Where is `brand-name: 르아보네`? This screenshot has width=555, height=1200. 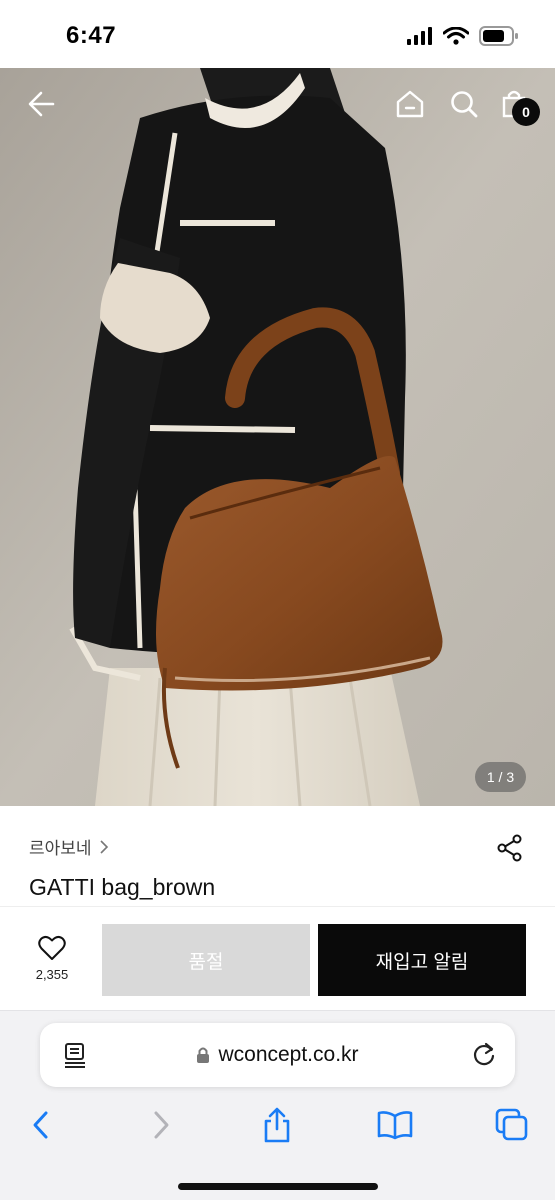
brand-name: 르아보네 is located at coordinates (60, 848).